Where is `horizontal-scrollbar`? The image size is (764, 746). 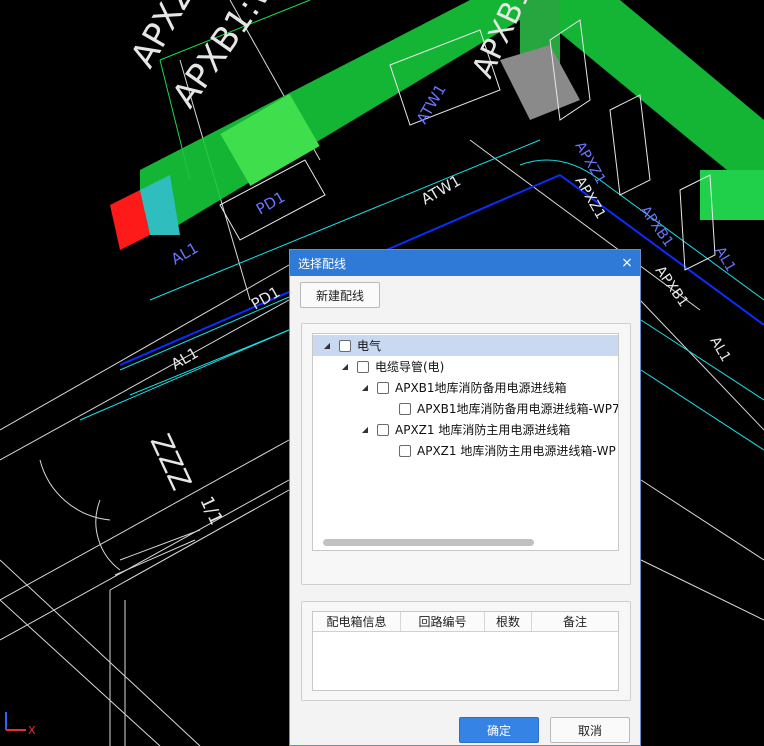 horizontal-scrollbar is located at coordinates (428, 542).